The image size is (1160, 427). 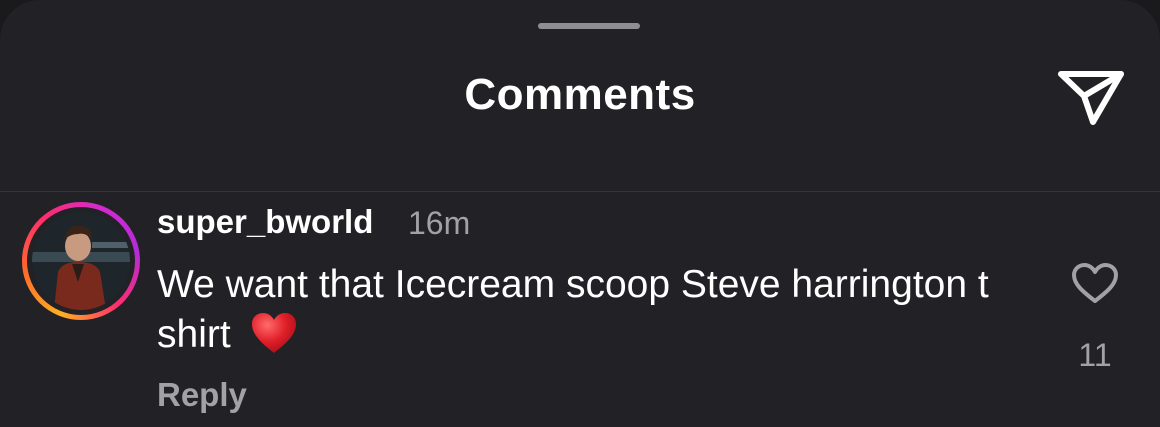 I want to click on avatar, so click(x=81, y=261).